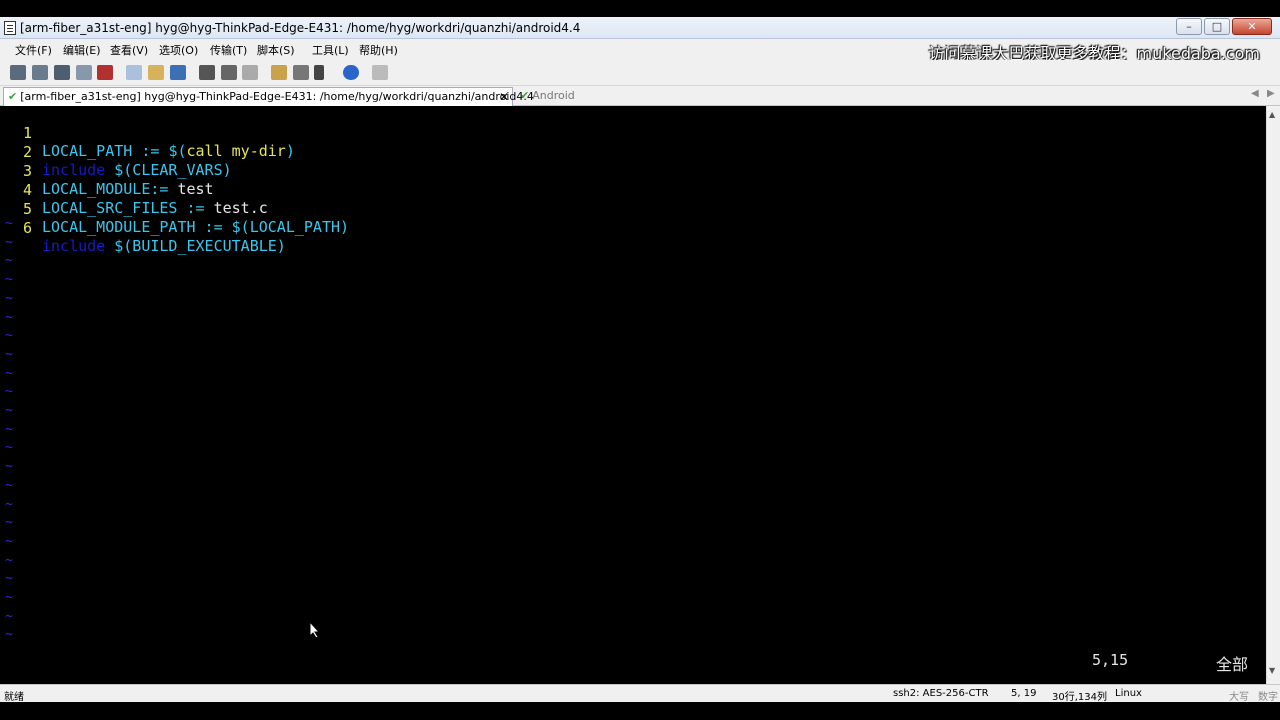 The image size is (1280, 720). Describe the element at coordinates (28, 228) in the screenshot. I see `line-number: 6` at that location.